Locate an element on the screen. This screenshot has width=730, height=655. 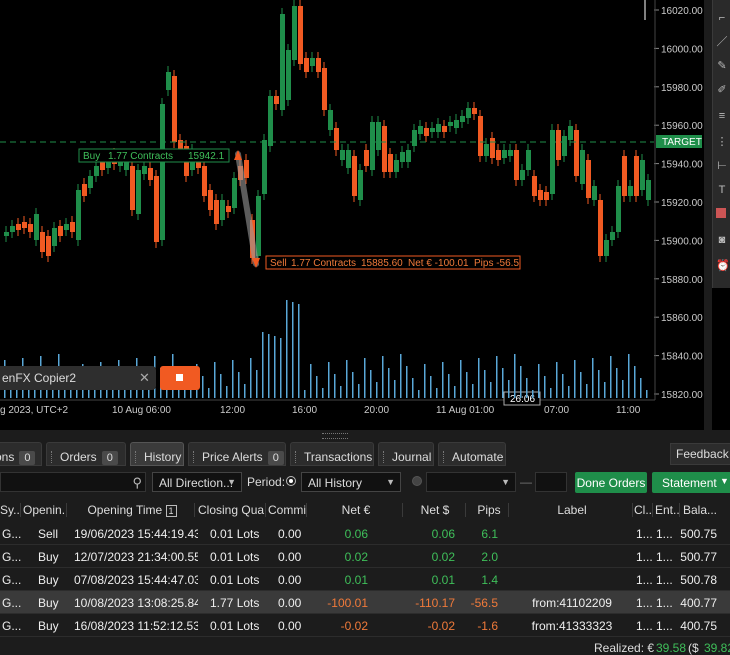
price-label: 15940.00 is located at coordinates (682, 165).